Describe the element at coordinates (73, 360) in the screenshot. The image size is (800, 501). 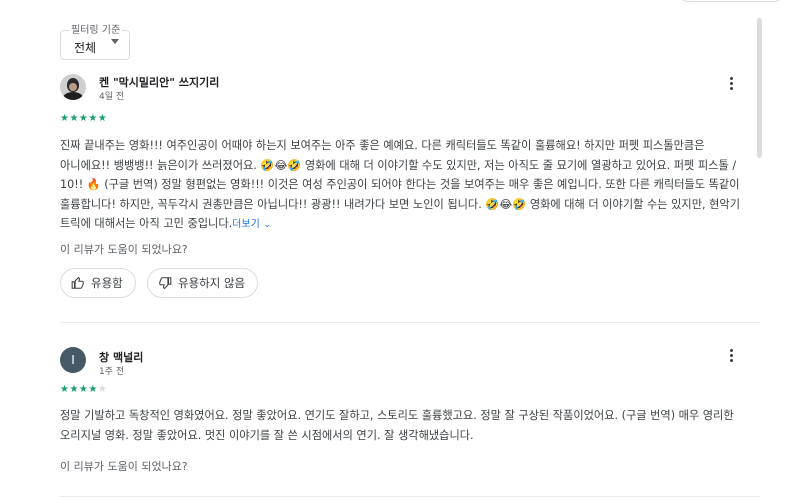
I see `avatar: I` at that location.